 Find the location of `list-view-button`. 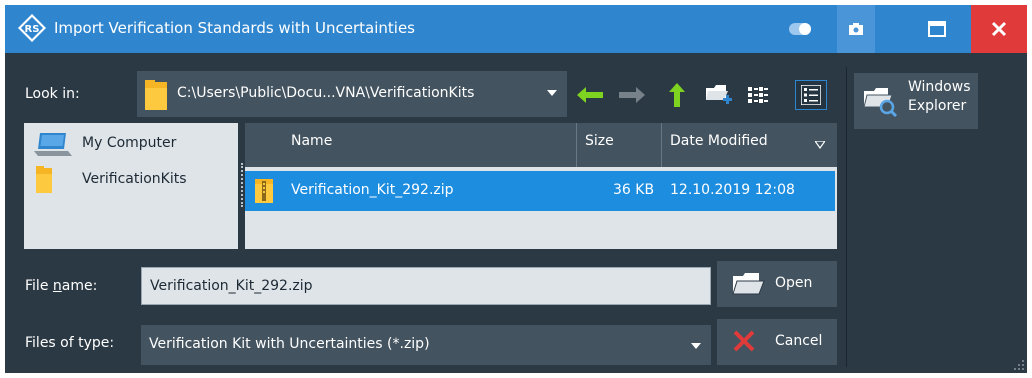

list-view-button is located at coordinates (758, 95).